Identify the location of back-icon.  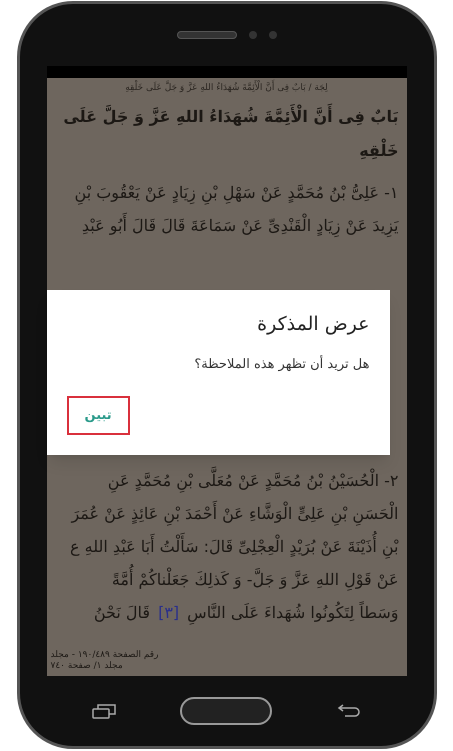
(349, 711).